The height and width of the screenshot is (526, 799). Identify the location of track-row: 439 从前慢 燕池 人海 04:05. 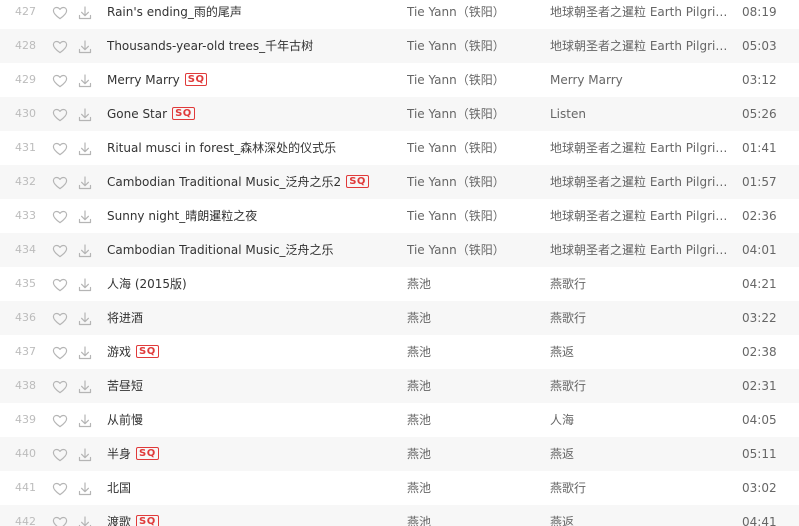
(399, 420).